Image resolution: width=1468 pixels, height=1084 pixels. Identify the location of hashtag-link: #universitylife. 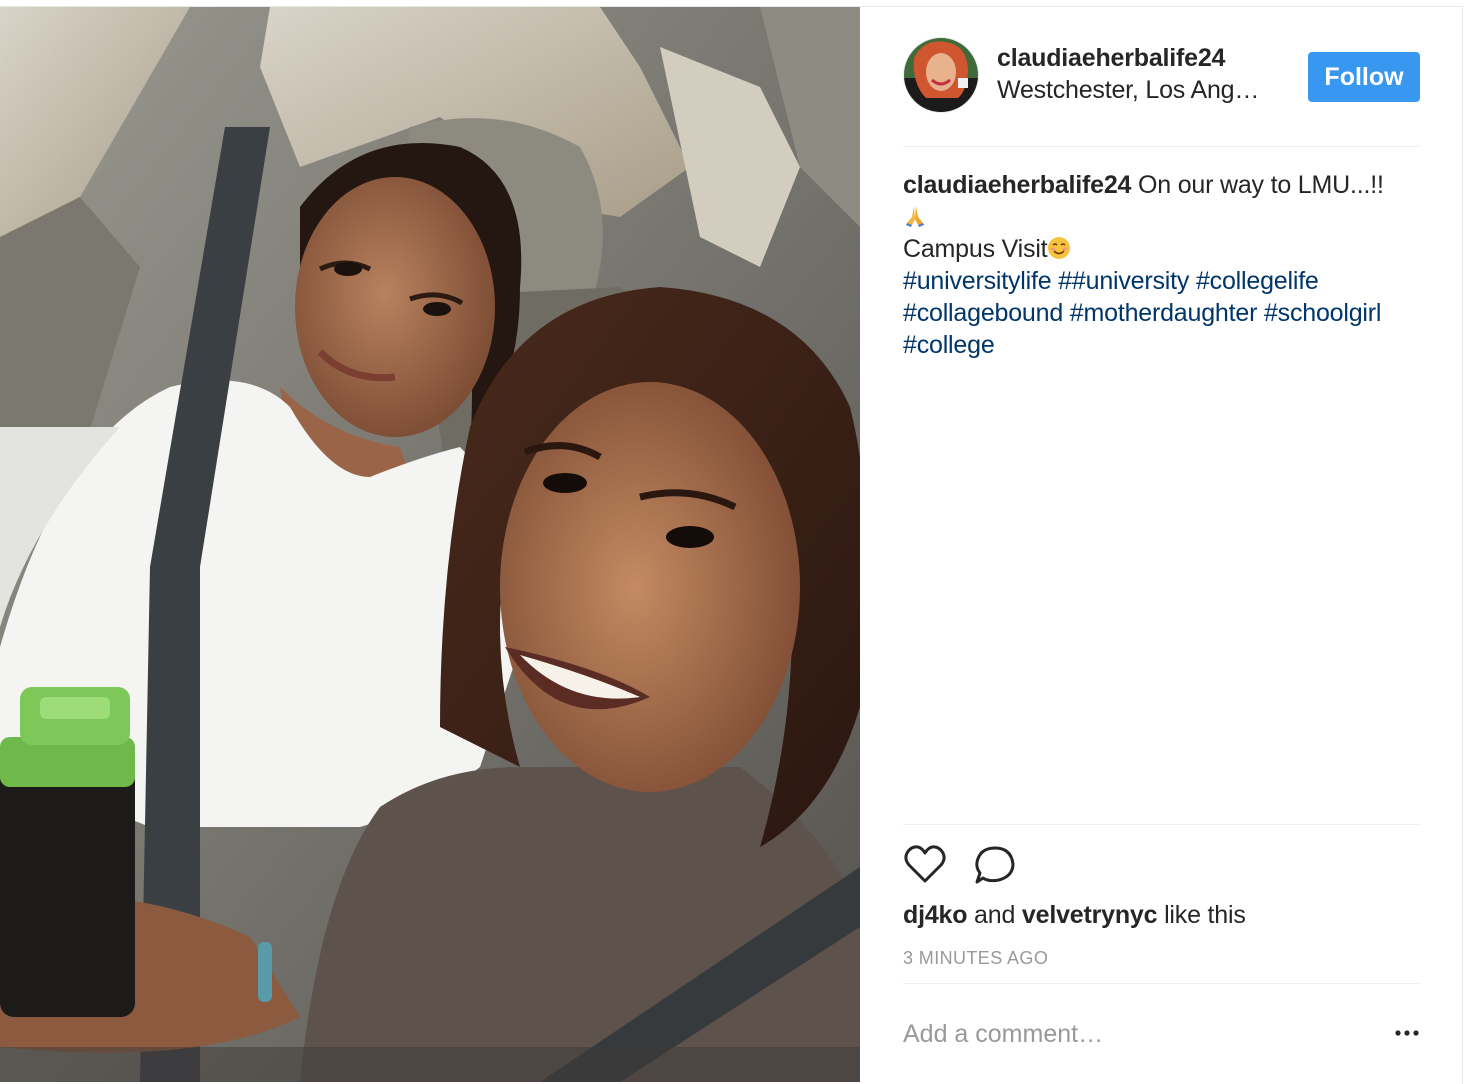
(977, 281).